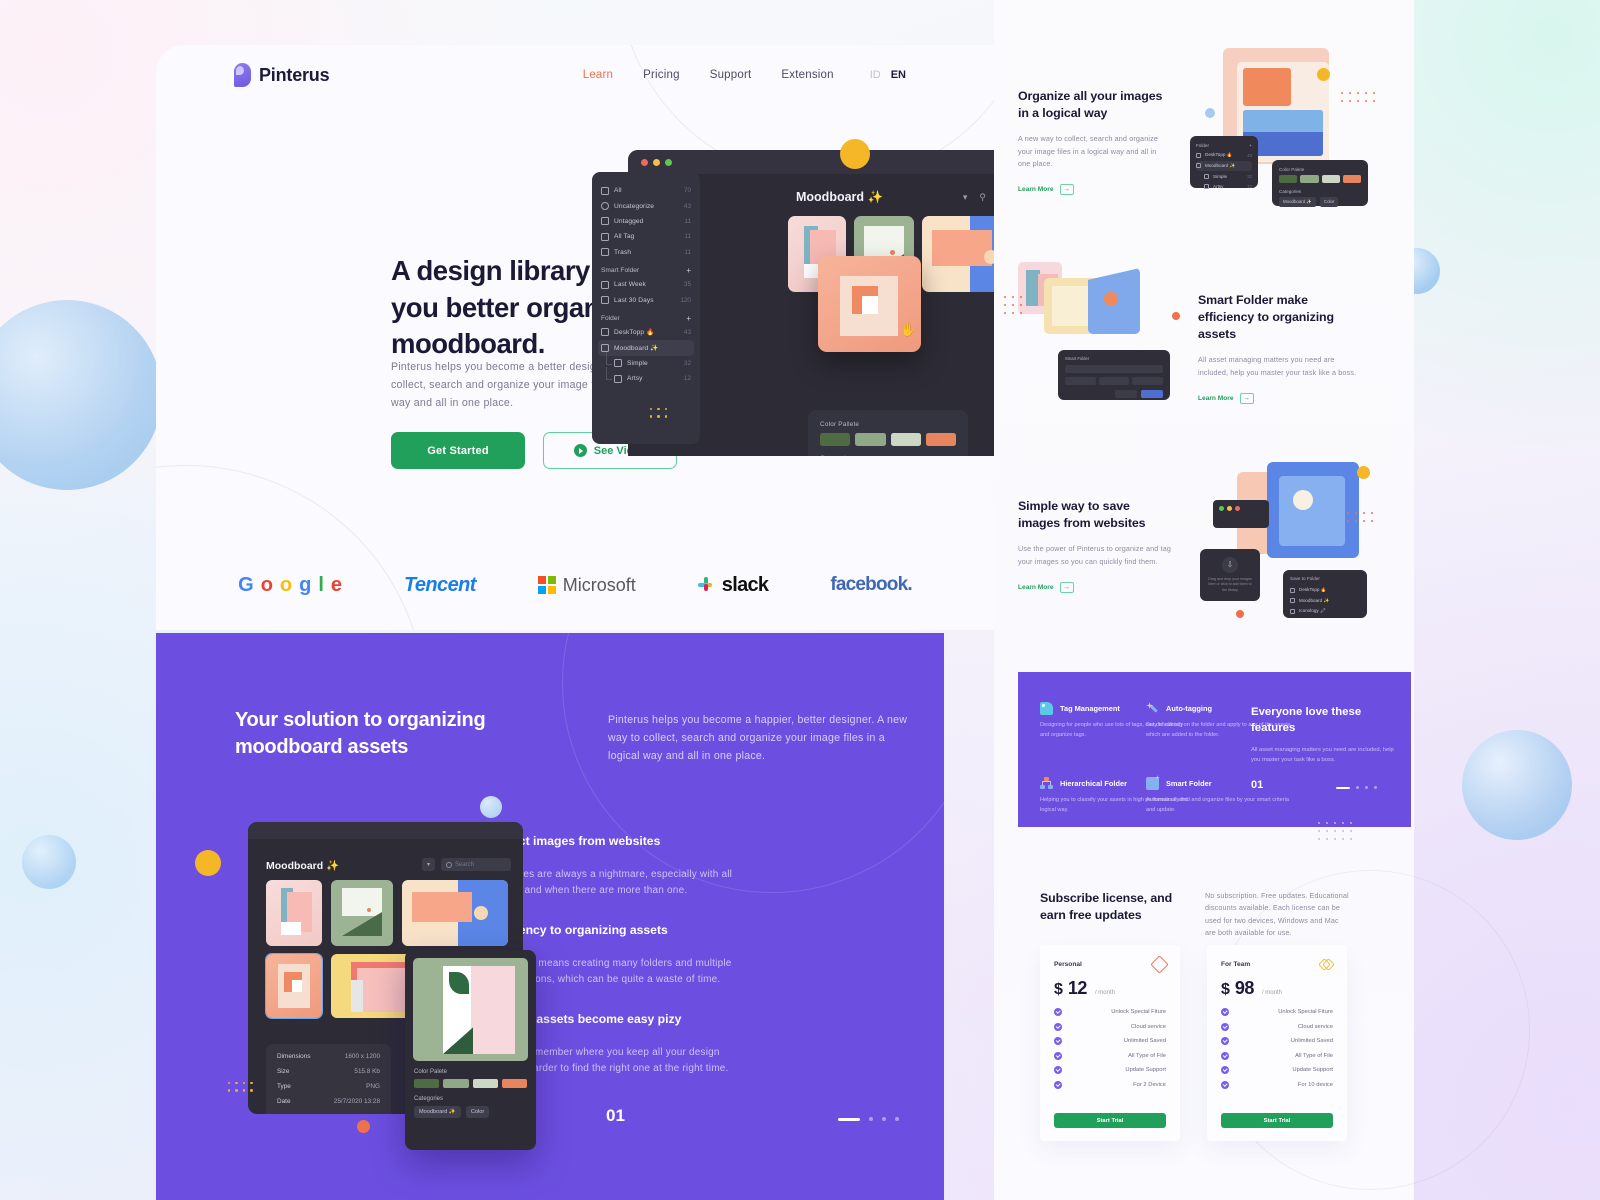  Describe the element at coordinates (974, 197) in the screenshot. I see `window-tools: ▾ ⚲` at that location.